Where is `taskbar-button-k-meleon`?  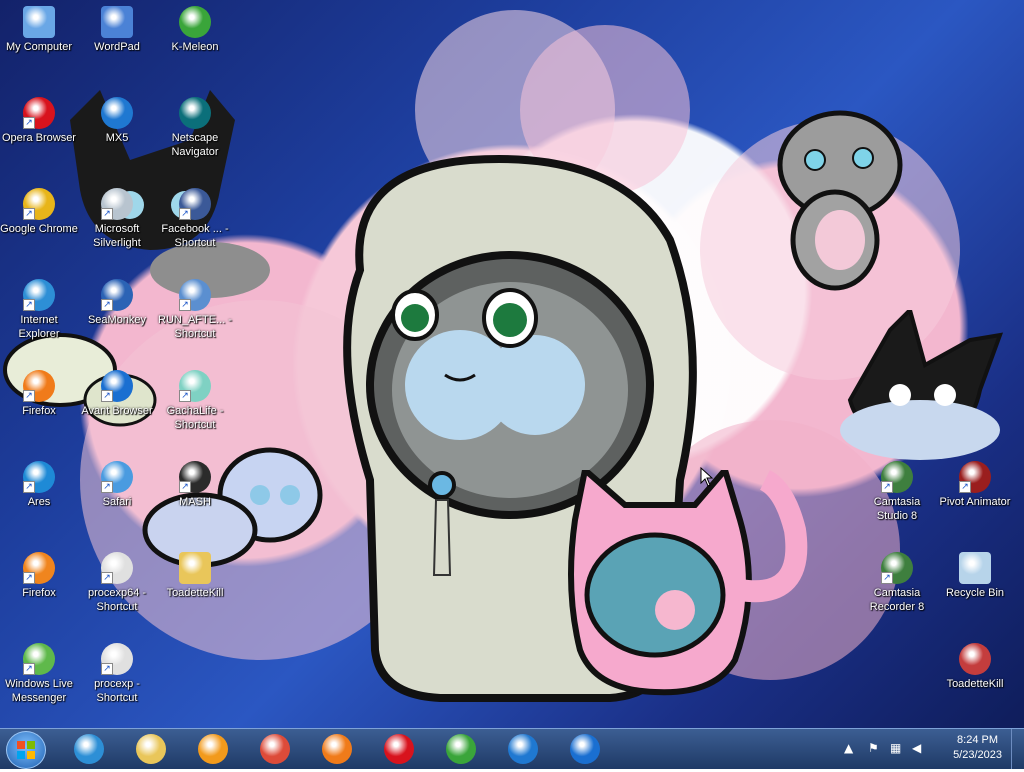 taskbar-button-k-meleon is located at coordinates (461, 749).